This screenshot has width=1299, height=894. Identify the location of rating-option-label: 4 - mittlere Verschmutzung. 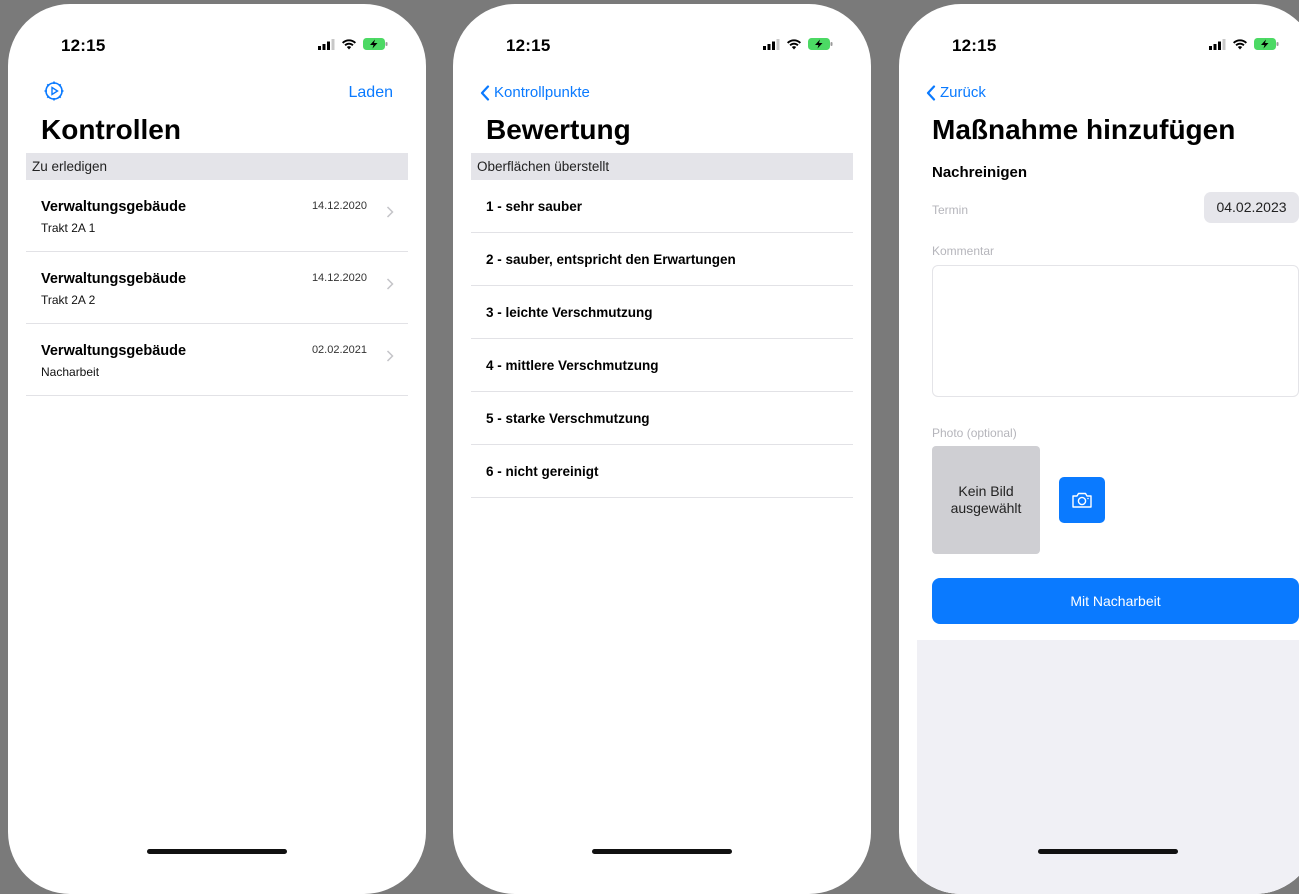
(572, 365).